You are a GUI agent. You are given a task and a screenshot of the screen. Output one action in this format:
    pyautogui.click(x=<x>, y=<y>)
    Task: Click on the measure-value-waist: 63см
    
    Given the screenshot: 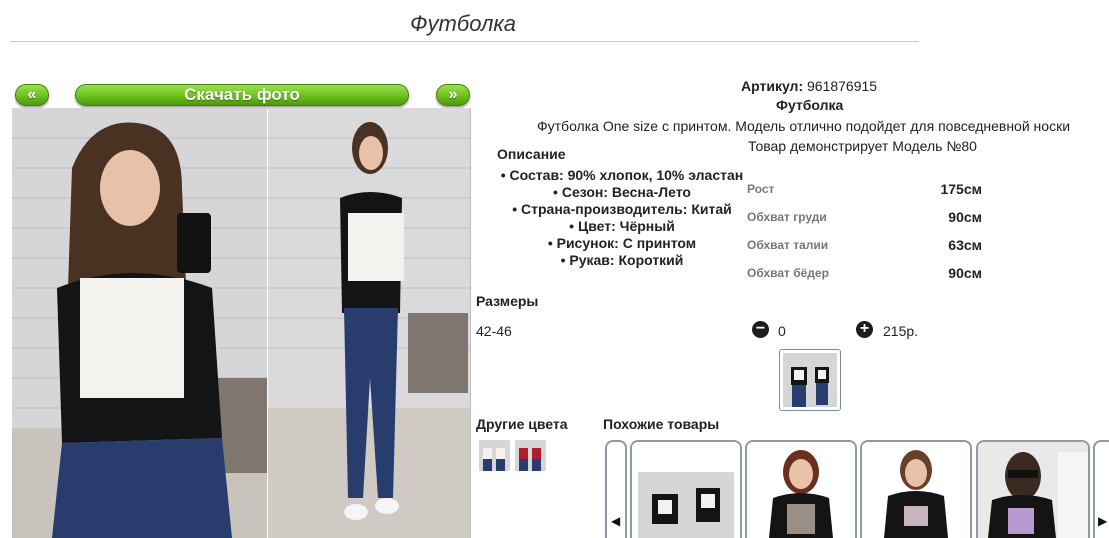 What is the action you would take?
    pyautogui.click(x=965, y=245)
    